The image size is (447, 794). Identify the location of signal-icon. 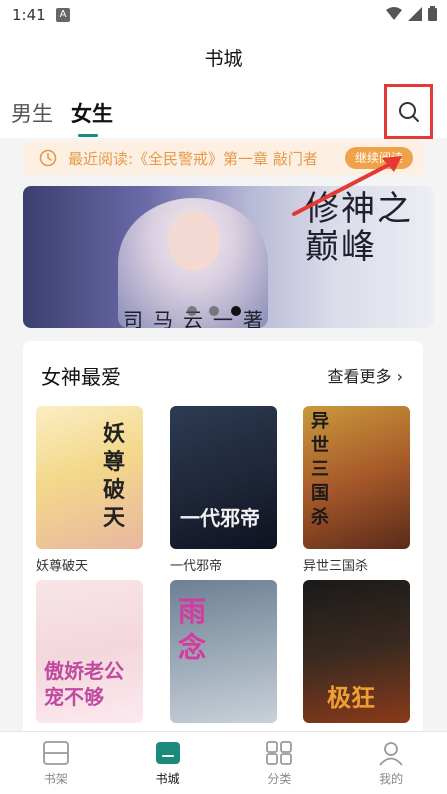
(415, 13).